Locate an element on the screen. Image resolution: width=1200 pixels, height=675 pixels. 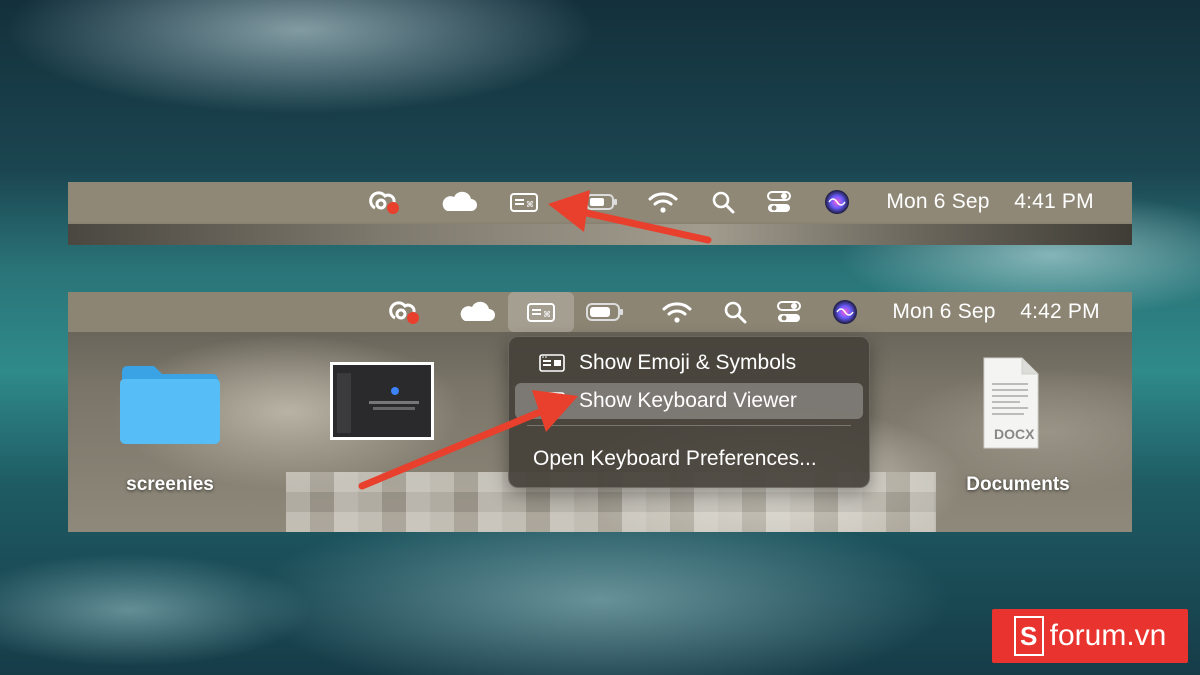
sforum-watermark: S forum.vn is located at coordinates (1090, 636).